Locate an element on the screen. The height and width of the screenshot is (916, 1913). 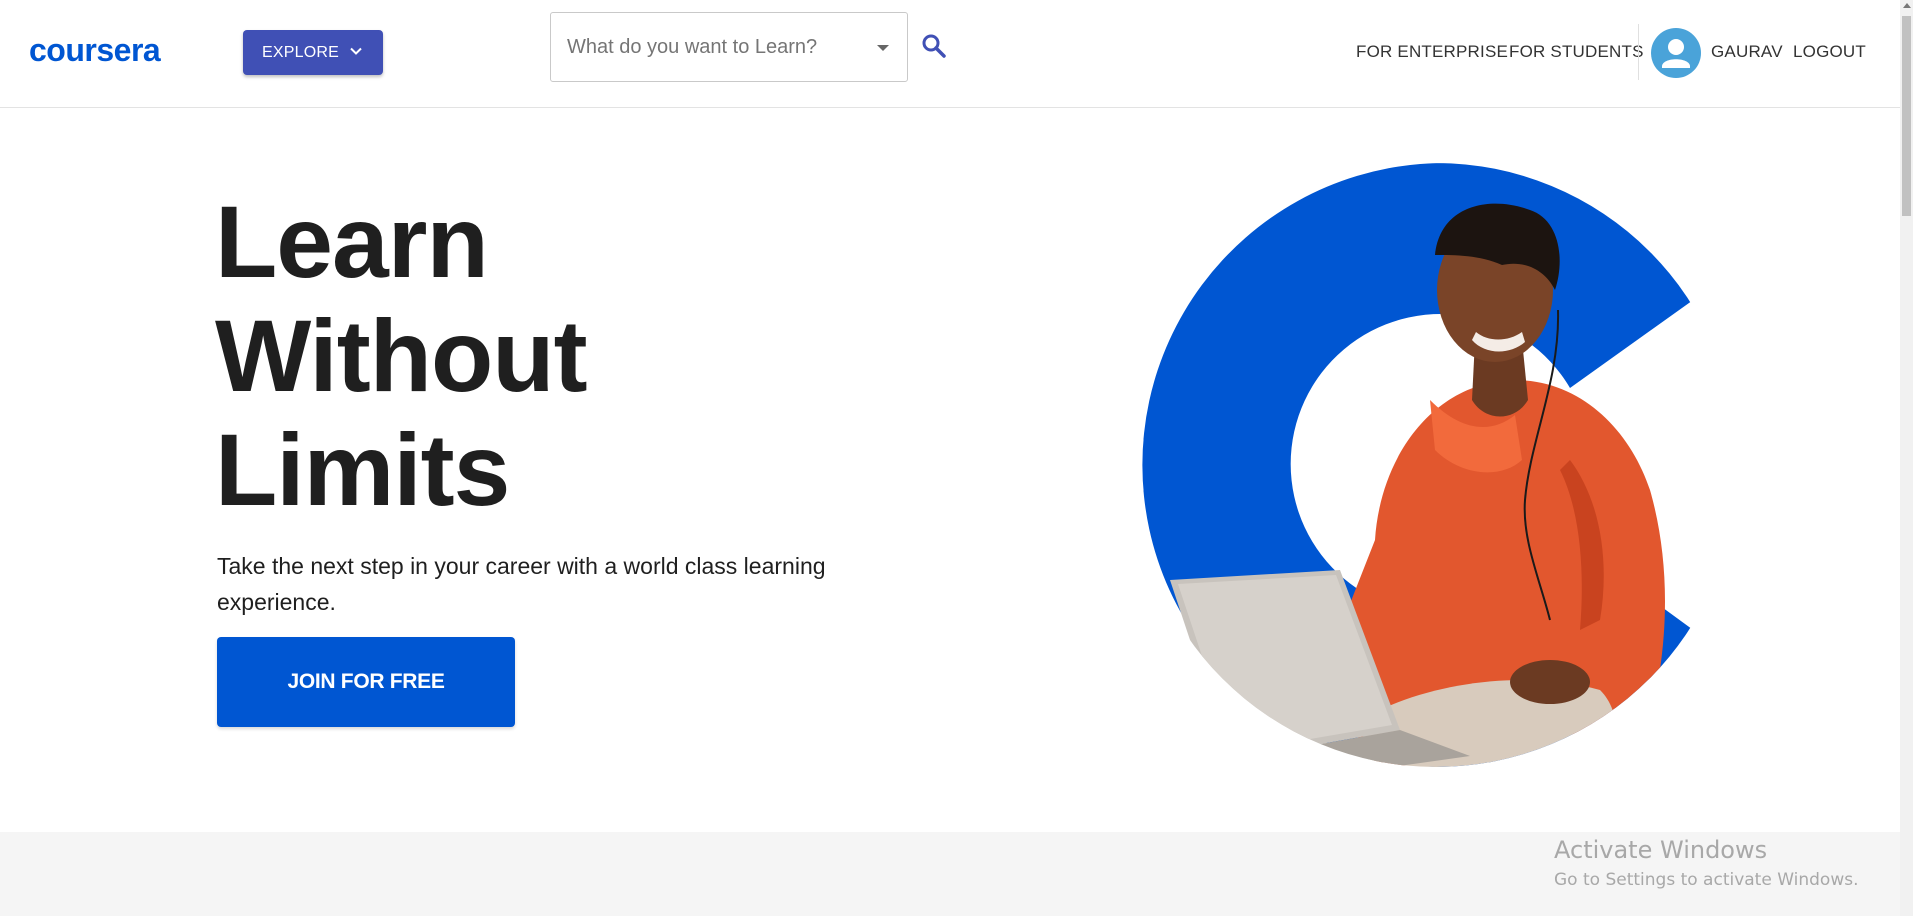
hero-title-line: Learn is located at coordinates (352, 242).